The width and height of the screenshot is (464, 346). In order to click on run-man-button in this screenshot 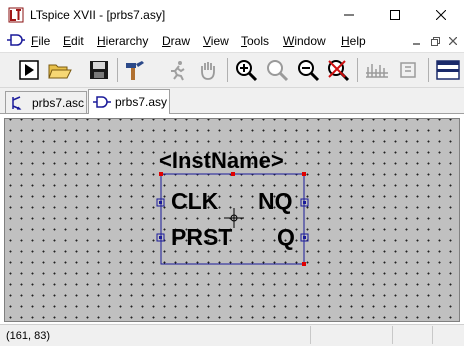, I will do `click(177, 70)`.